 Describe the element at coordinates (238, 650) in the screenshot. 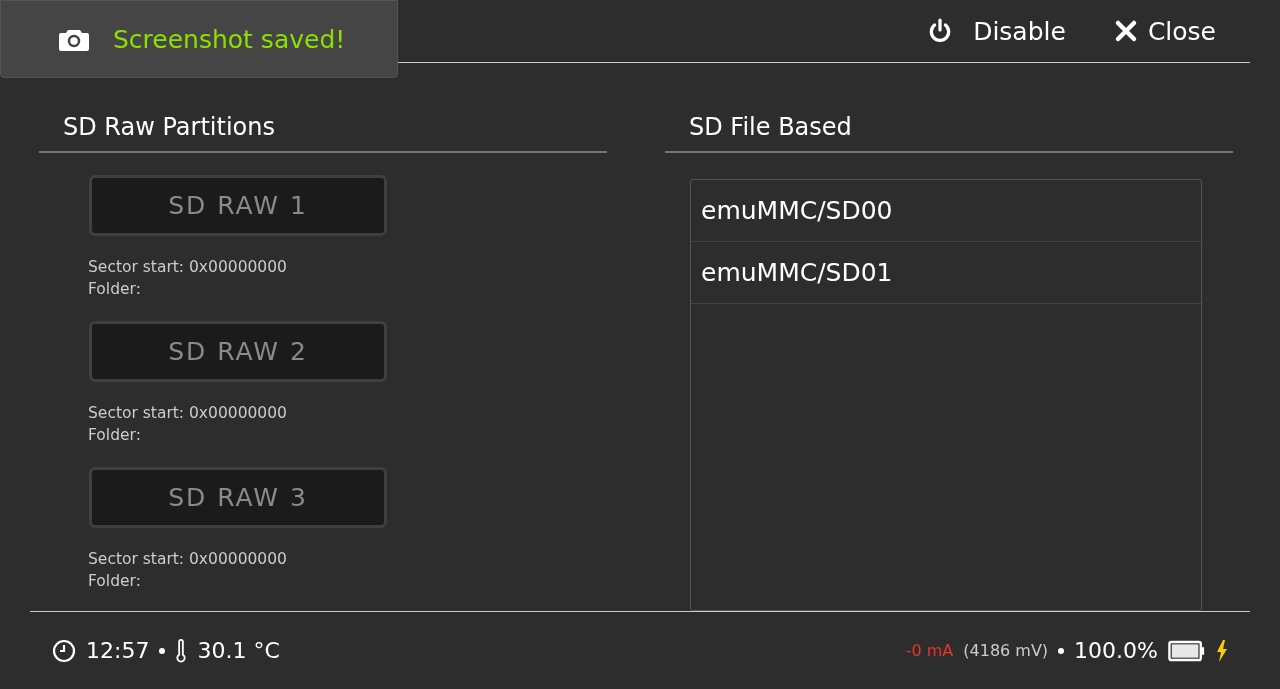

I see `temperature-text: 30.1 °C` at that location.